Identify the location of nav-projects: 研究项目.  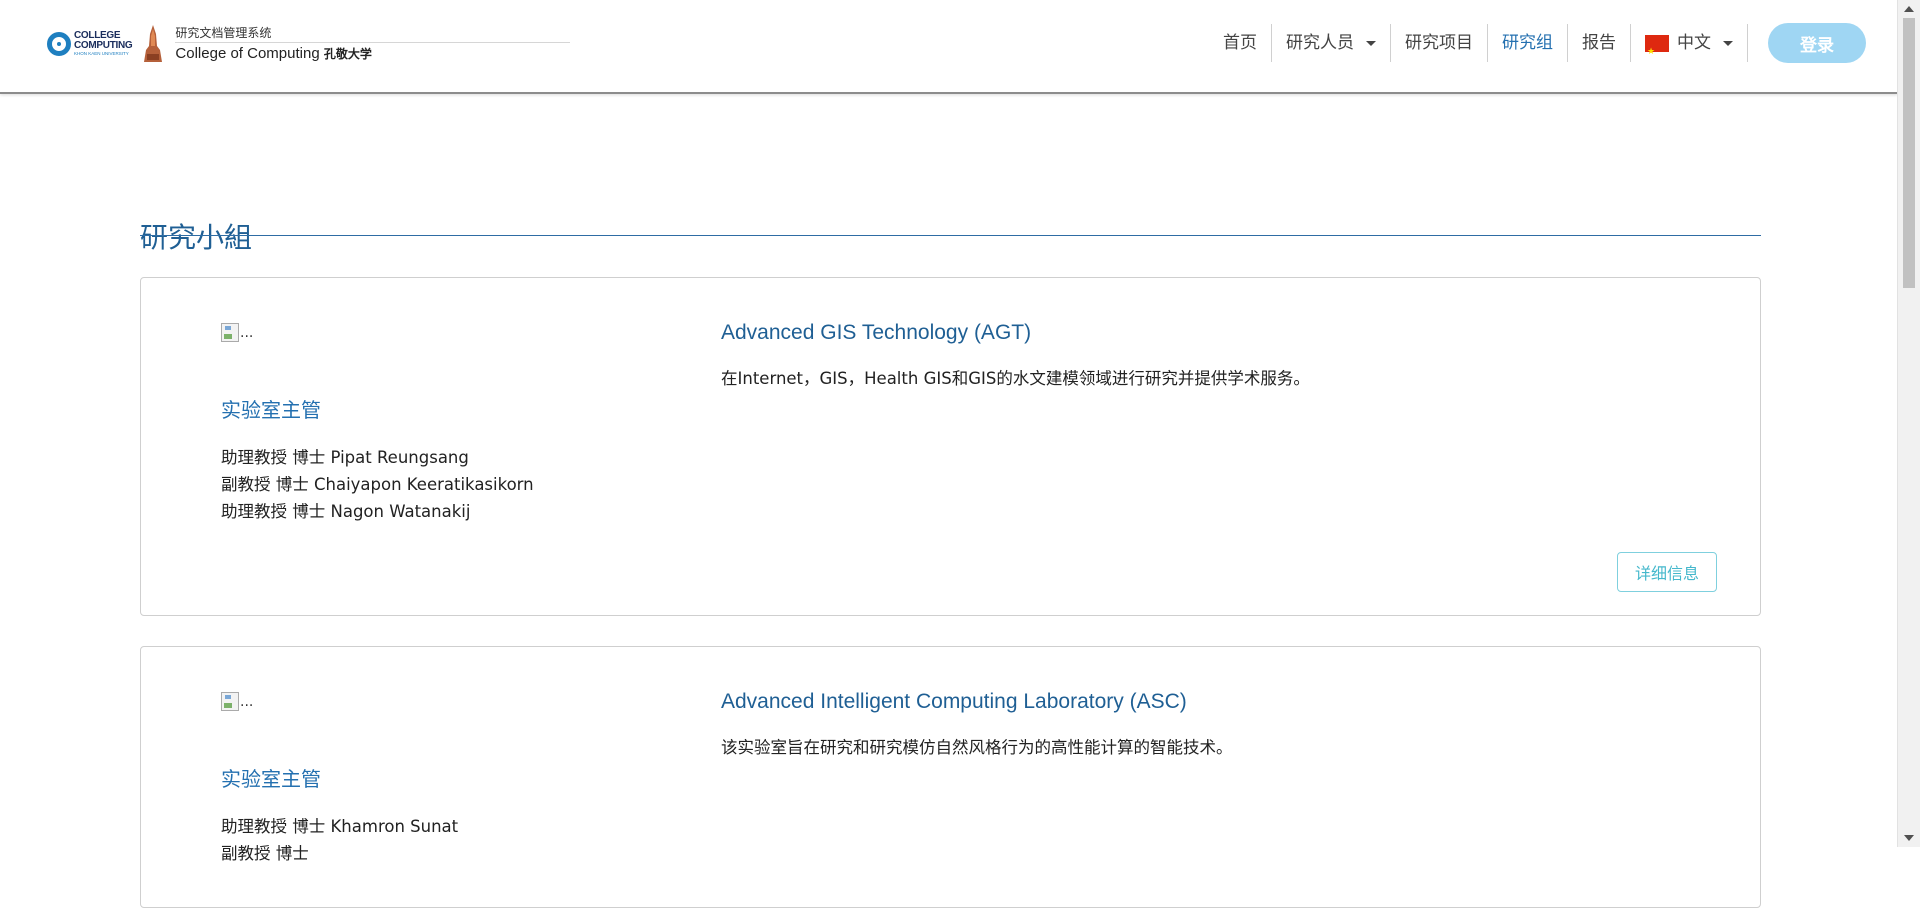
(1439, 43).